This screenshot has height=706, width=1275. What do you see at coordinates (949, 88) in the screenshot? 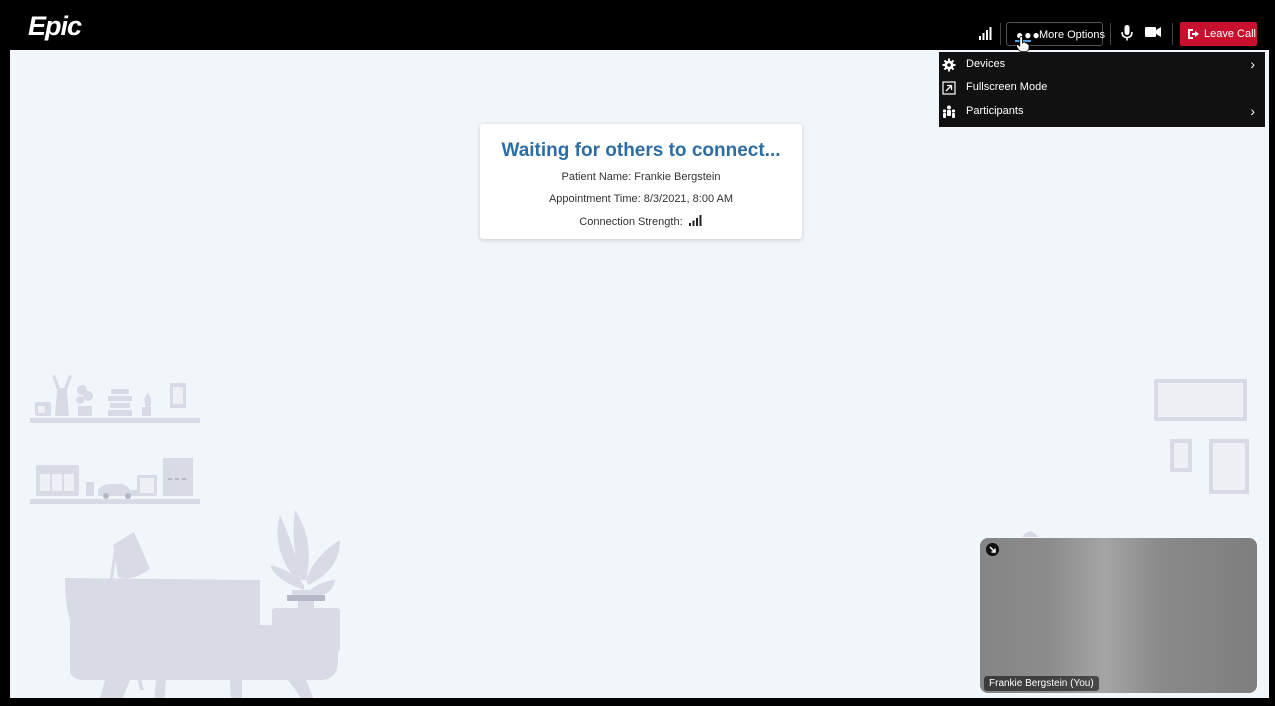
I see `fullscreen-icon` at bounding box center [949, 88].